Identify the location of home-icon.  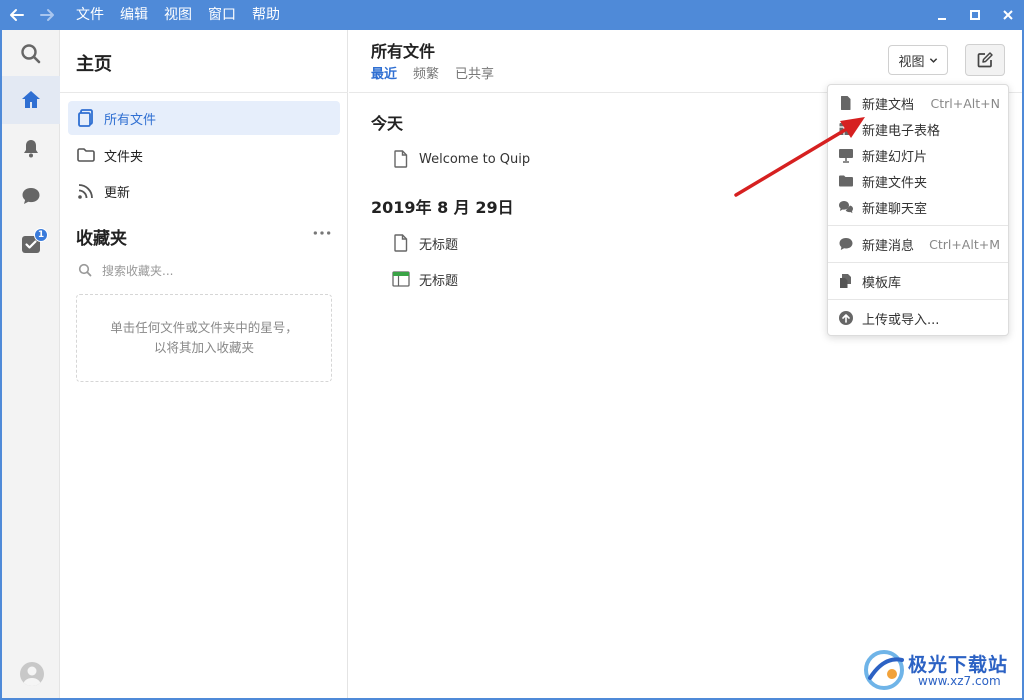
(31, 99).